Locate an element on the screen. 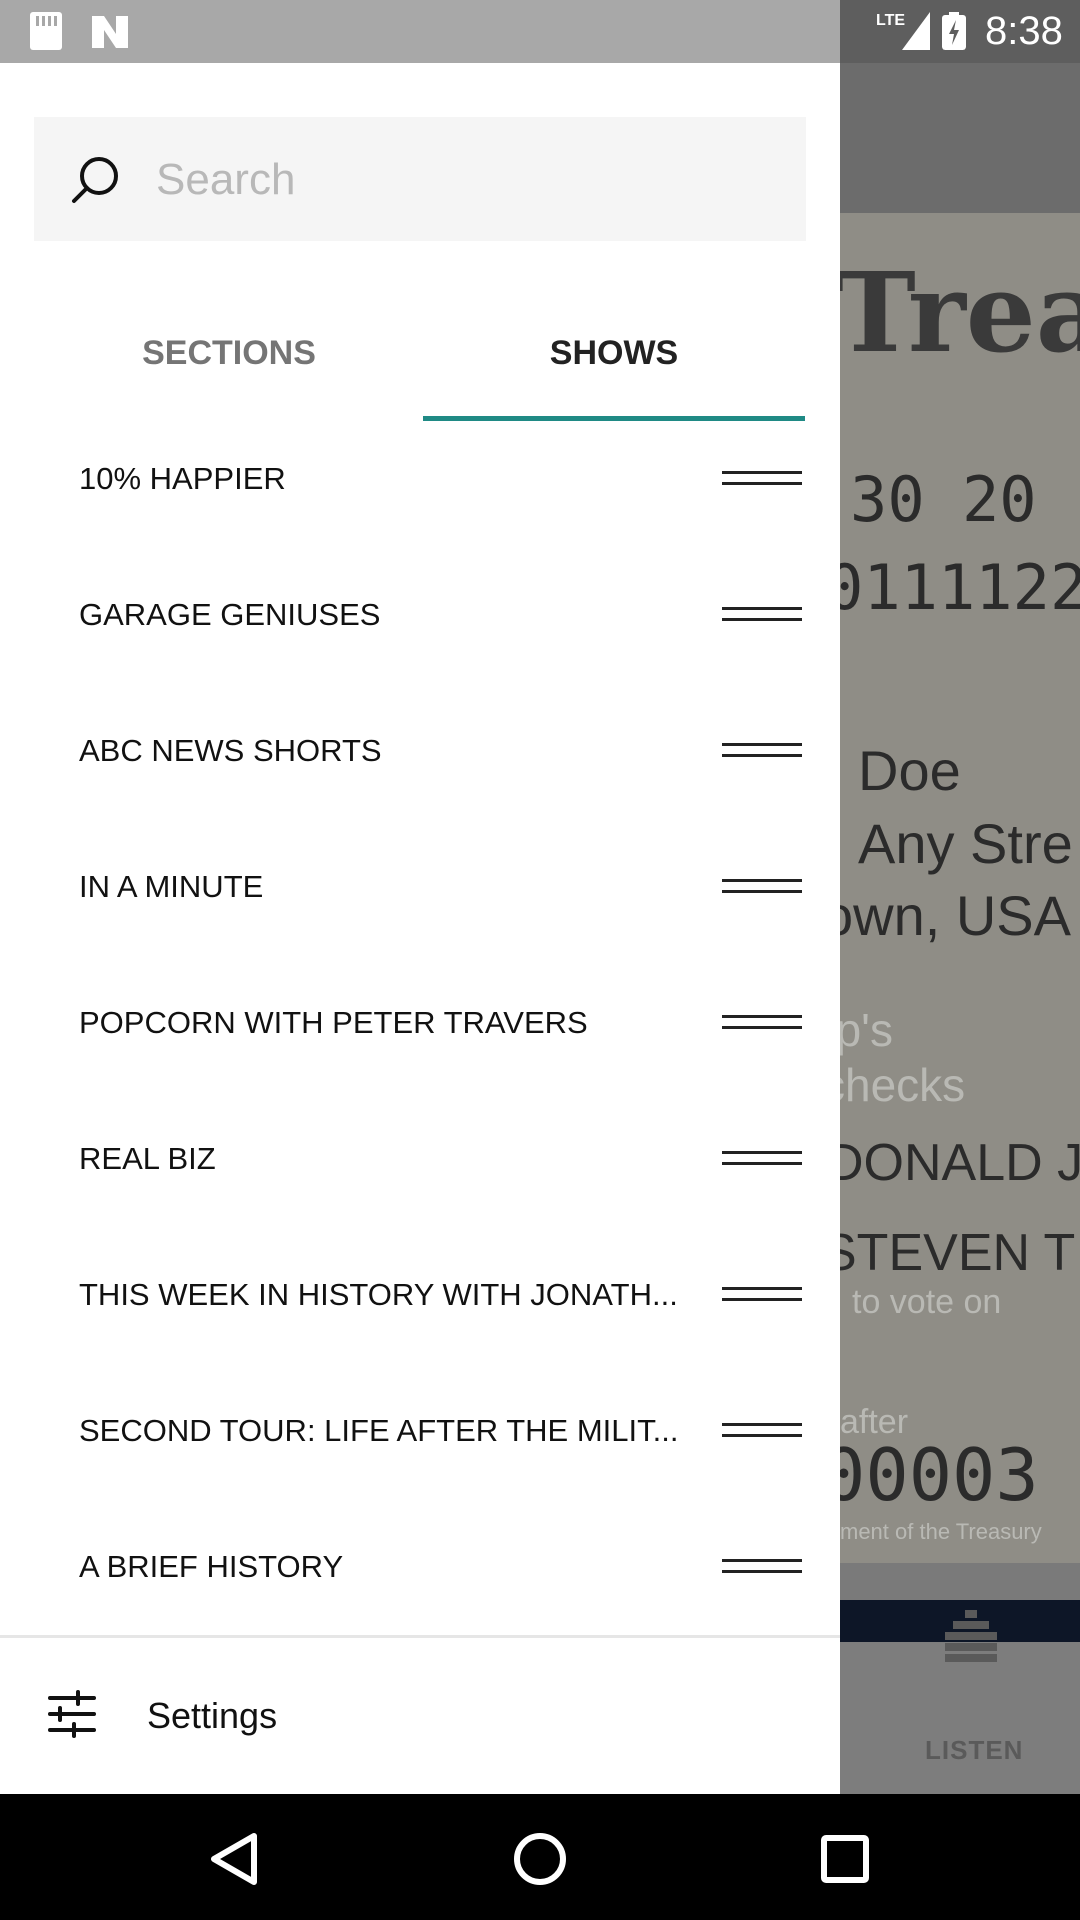 Image resolution: width=1080 pixels, height=1920 pixels. show-item: POPCORN WITH PETER TRAVERS is located at coordinates (420, 1023).